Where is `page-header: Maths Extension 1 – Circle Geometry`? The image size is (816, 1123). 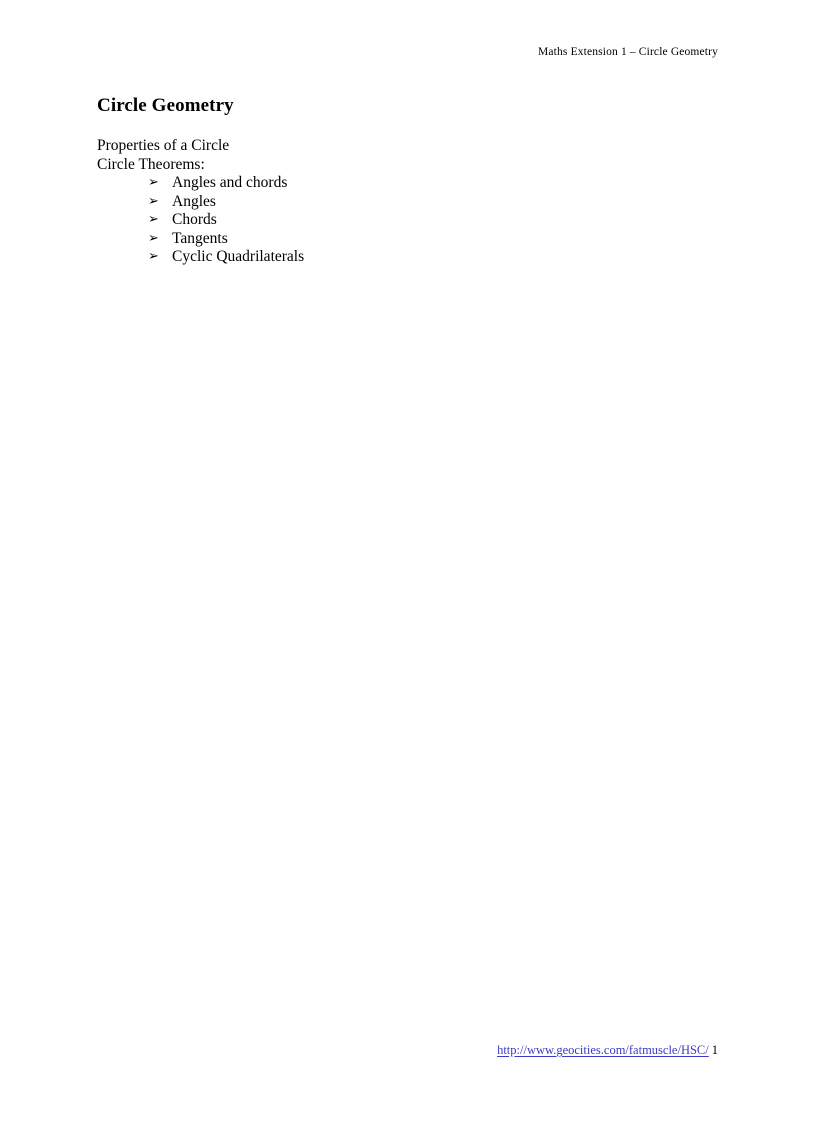 page-header: Maths Extension 1 – Circle Geometry is located at coordinates (628, 52).